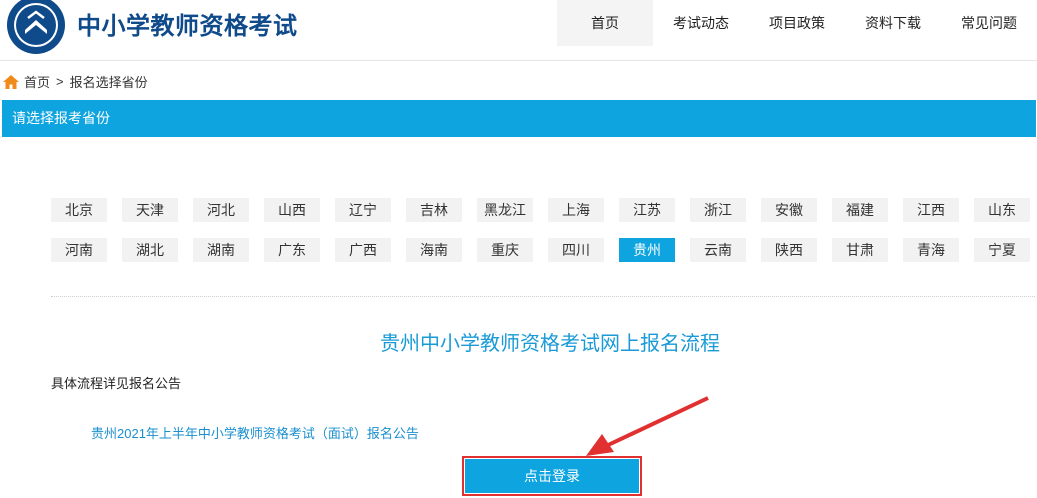 Image resolution: width=1037 pixels, height=498 pixels. What do you see at coordinates (931, 250) in the screenshot?
I see `province-button: 青海` at bounding box center [931, 250].